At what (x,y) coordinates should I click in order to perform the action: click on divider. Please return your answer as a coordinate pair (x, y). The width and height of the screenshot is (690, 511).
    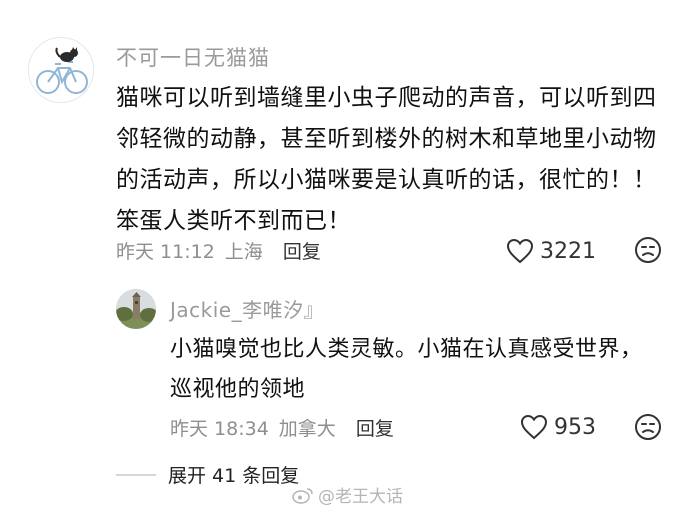
    Looking at the image, I should click on (136, 474).